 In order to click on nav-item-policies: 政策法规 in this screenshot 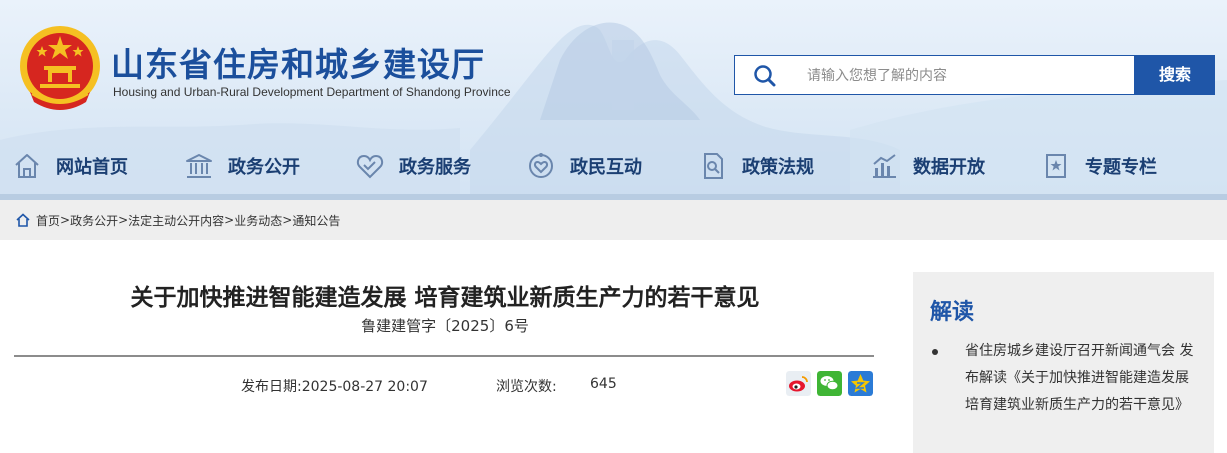, I will do `click(756, 166)`.